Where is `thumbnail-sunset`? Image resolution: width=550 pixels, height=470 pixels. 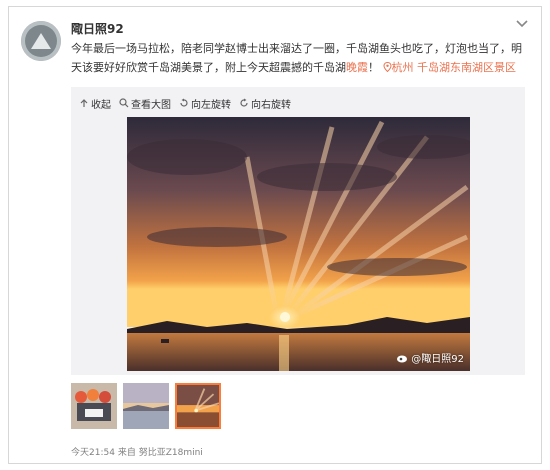 thumbnail-sunset is located at coordinates (198, 406).